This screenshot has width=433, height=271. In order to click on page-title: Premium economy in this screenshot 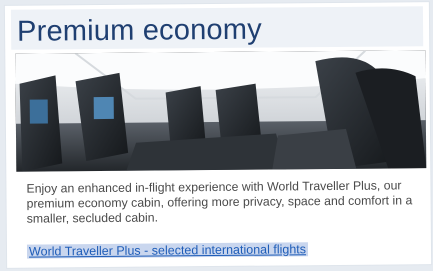, I will do `click(139, 30)`.